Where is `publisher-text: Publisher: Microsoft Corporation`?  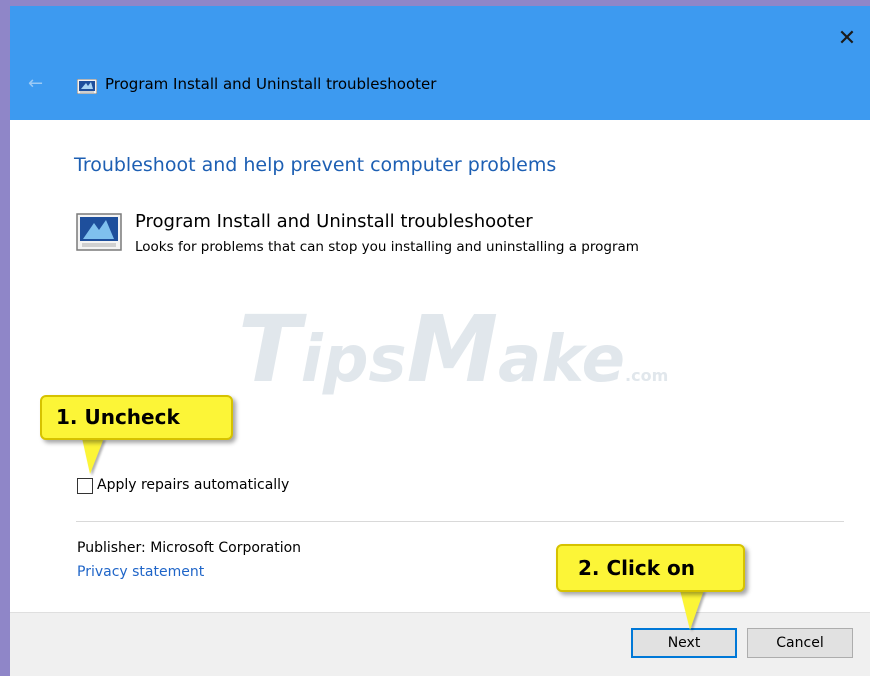
publisher-text: Publisher: Microsoft Corporation is located at coordinates (189, 548).